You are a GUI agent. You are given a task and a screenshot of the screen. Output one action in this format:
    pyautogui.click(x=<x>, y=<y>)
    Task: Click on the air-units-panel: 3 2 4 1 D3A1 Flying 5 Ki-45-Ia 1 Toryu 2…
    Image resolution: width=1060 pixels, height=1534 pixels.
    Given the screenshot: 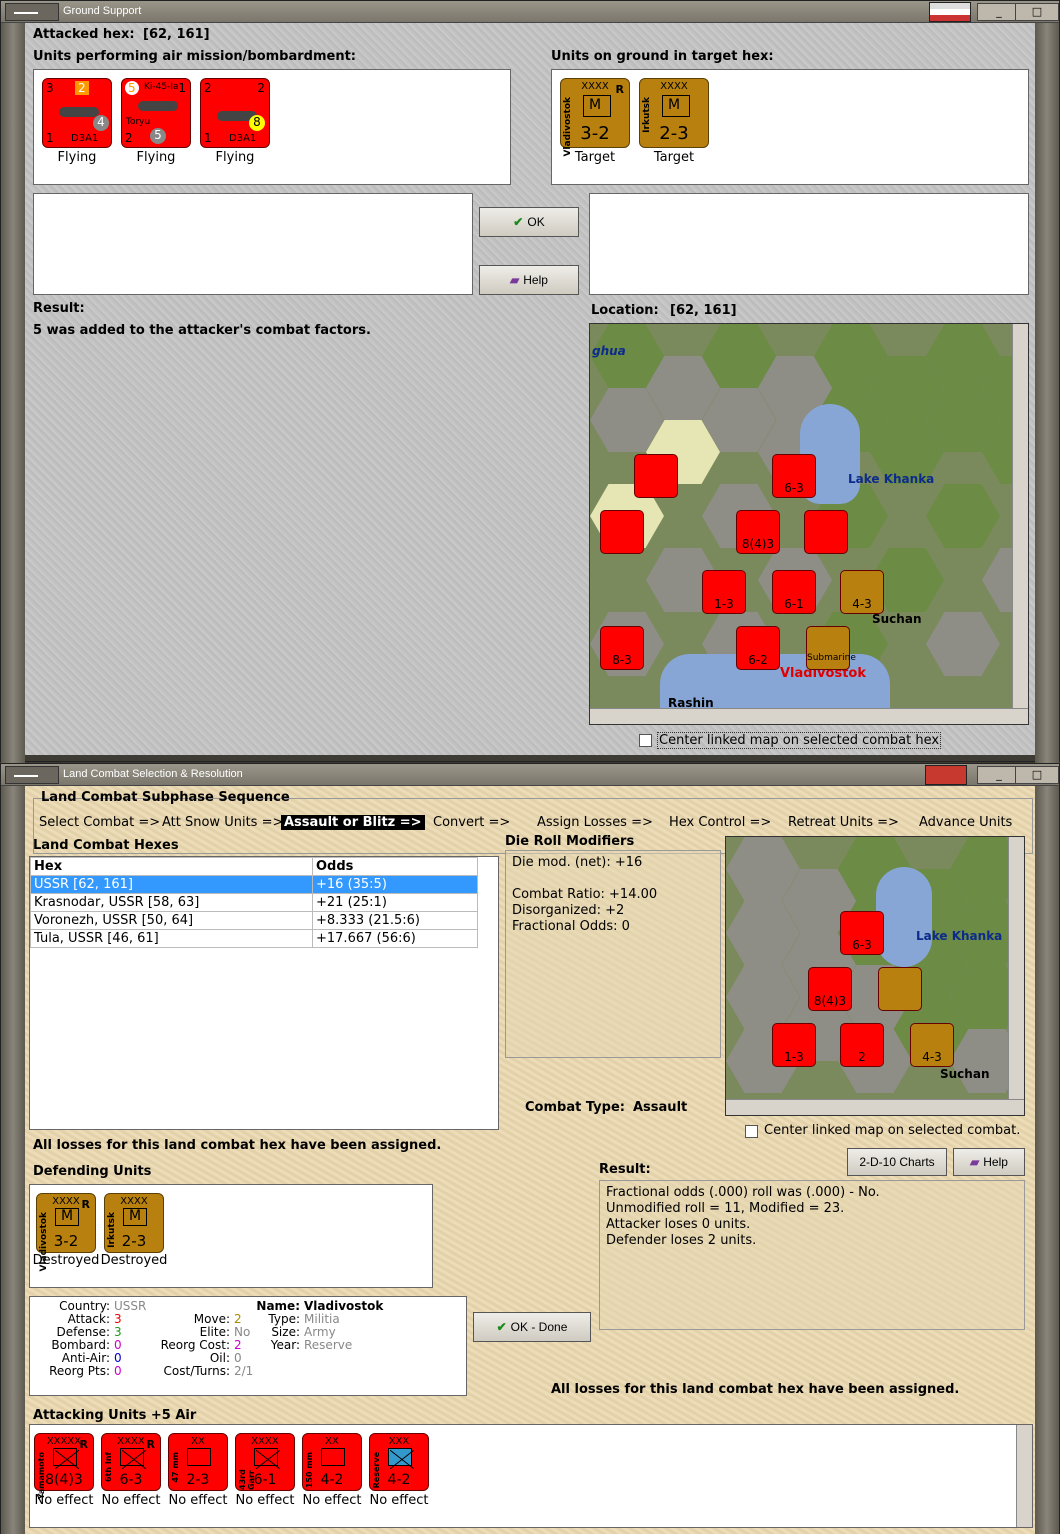 What is the action you would take?
    pyautogui.click(x=272, y=127)
    